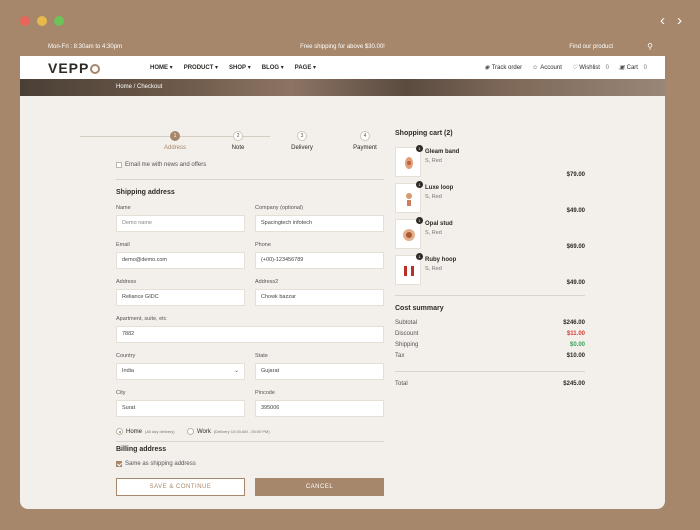  Describe the element at coordinates (342, 47) in the screenshot. I see `shipping-promo: Free shipping for above $30.00!` at that location.